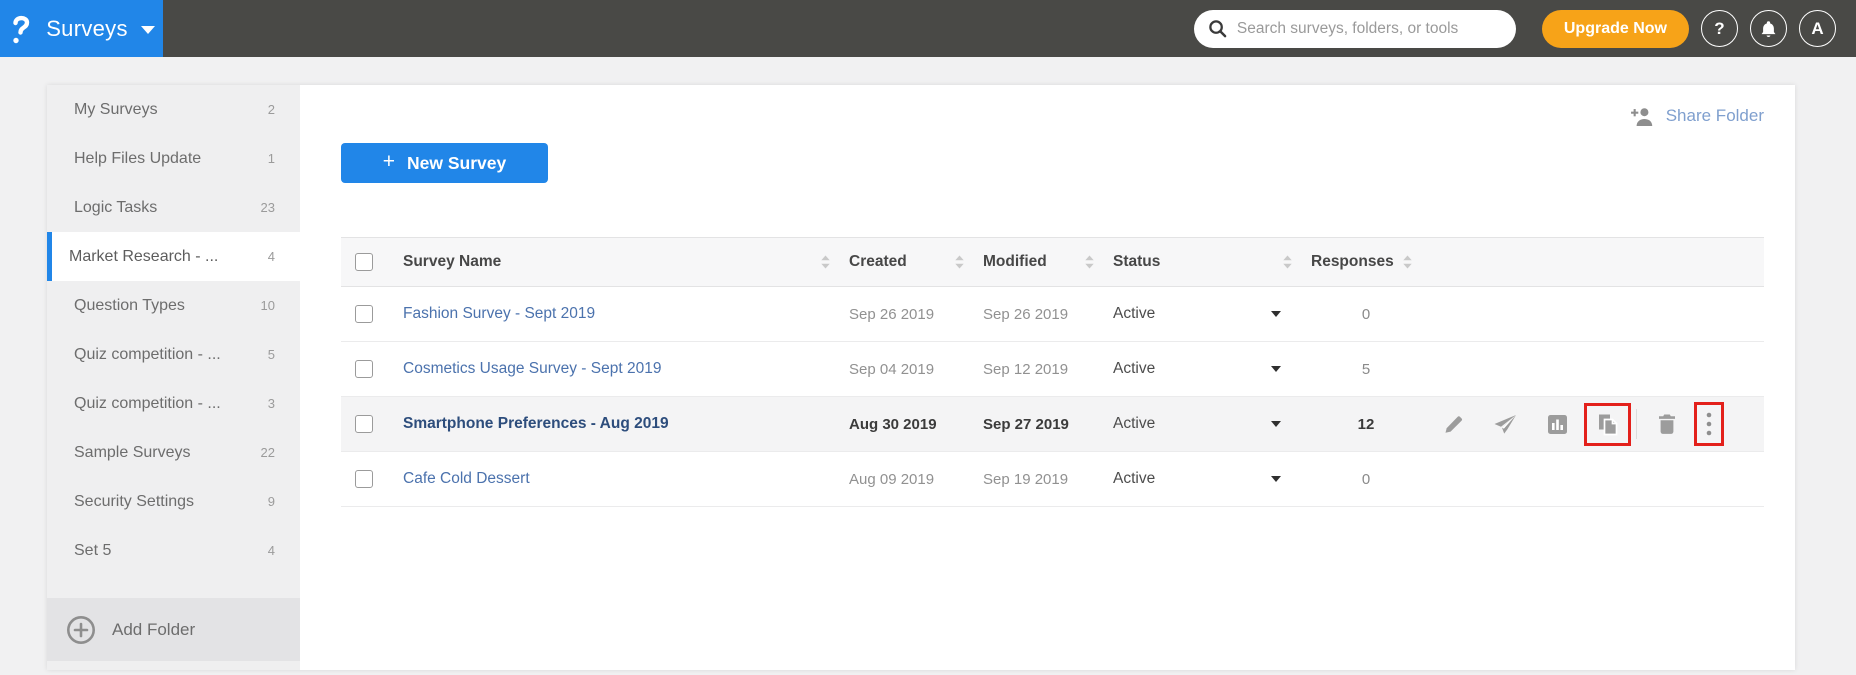  I want to click on app-switcher: Surveys, so click(81, 28).